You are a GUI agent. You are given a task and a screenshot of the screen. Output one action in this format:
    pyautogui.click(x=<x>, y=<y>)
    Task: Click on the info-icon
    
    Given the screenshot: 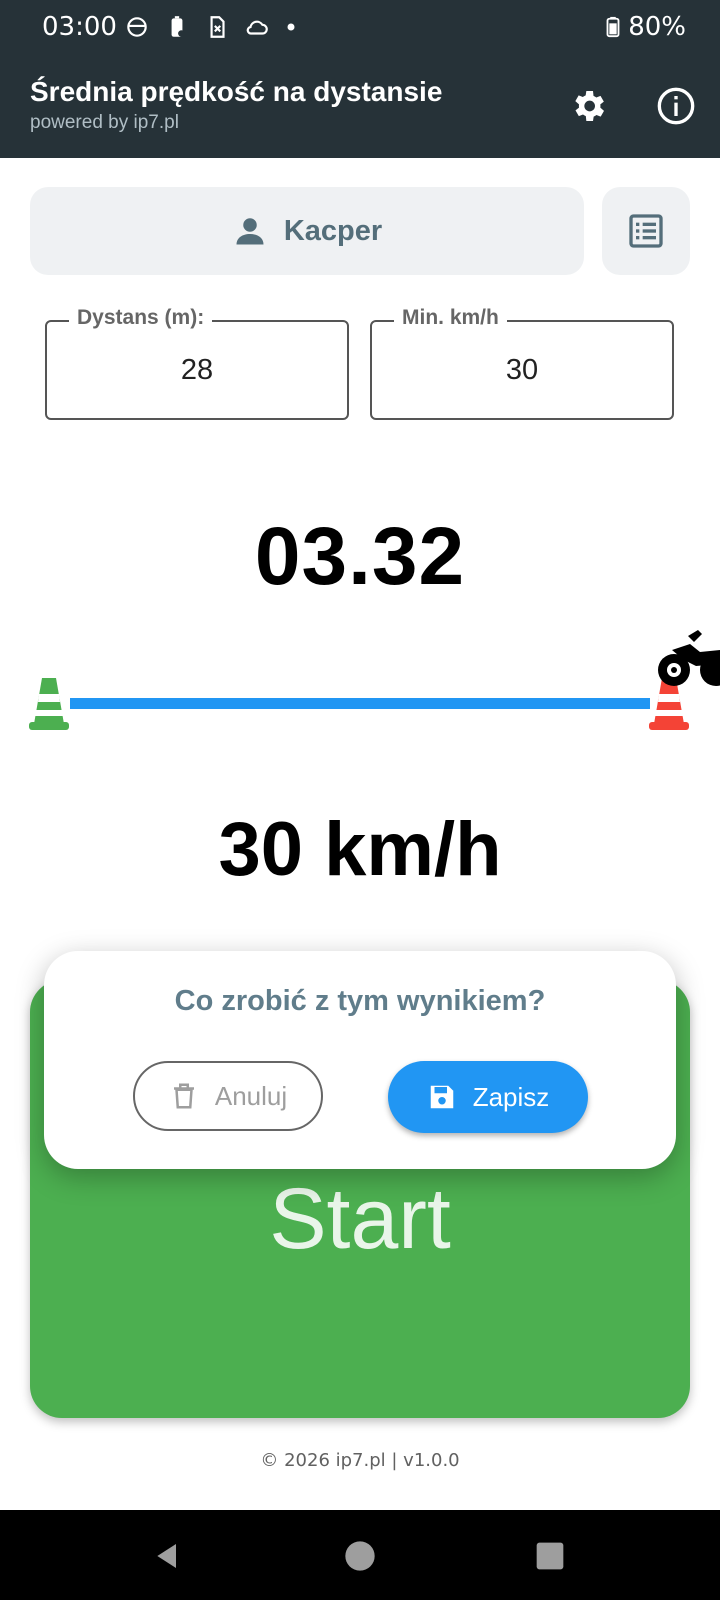 What is the action you would take?
    pyautogui.click(x=676, y=106)
    